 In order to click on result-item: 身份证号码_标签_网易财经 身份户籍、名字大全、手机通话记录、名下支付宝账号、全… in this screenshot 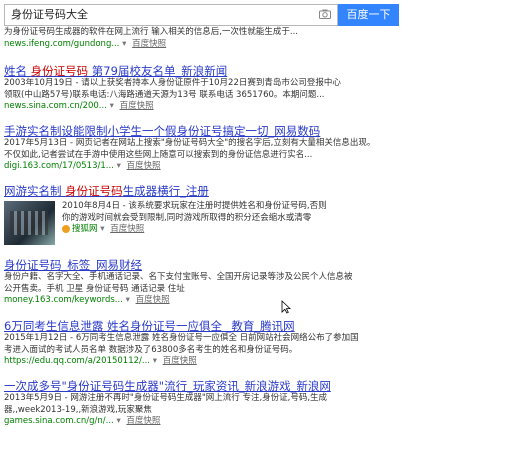, I will do `click(239, 282)`.